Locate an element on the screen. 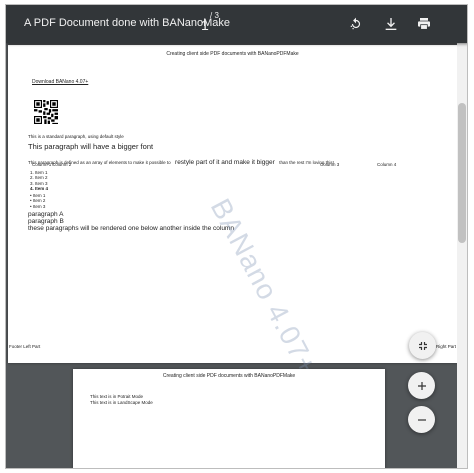 The width and height of the screenshot is (474, 473). paragraph-a: paragraph A is located at coordinates (46, 214).